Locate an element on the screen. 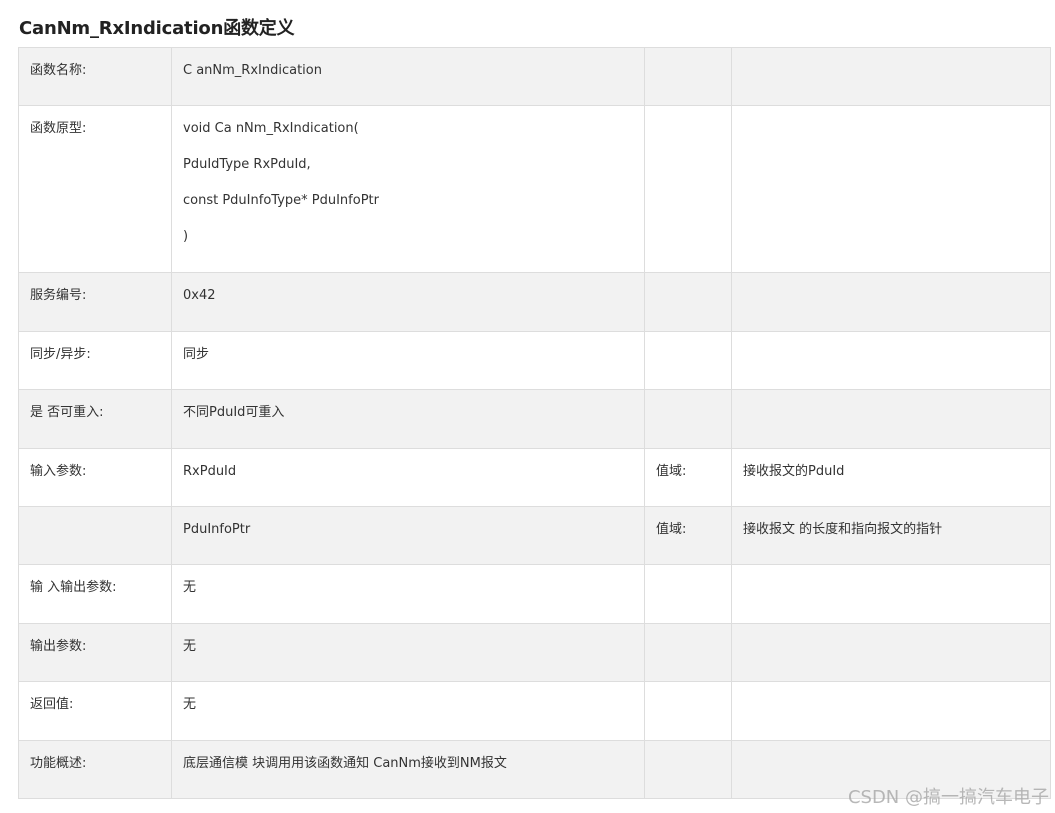 This screenshot has height=813, width=1055. table-row-service-id: 服务编号: 0x42 is located at coordinates (534, 302).